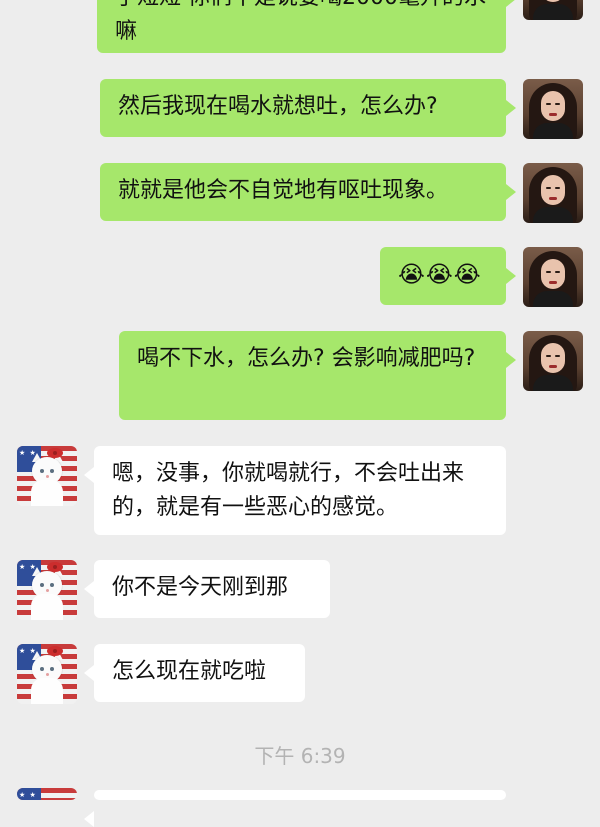 The width and height of the screenshot is (600, 827). Describe the element at coordinates (194, 673) in the screenshot. I see `received-message-bubble: 怎么现在就吃啦` at that location.